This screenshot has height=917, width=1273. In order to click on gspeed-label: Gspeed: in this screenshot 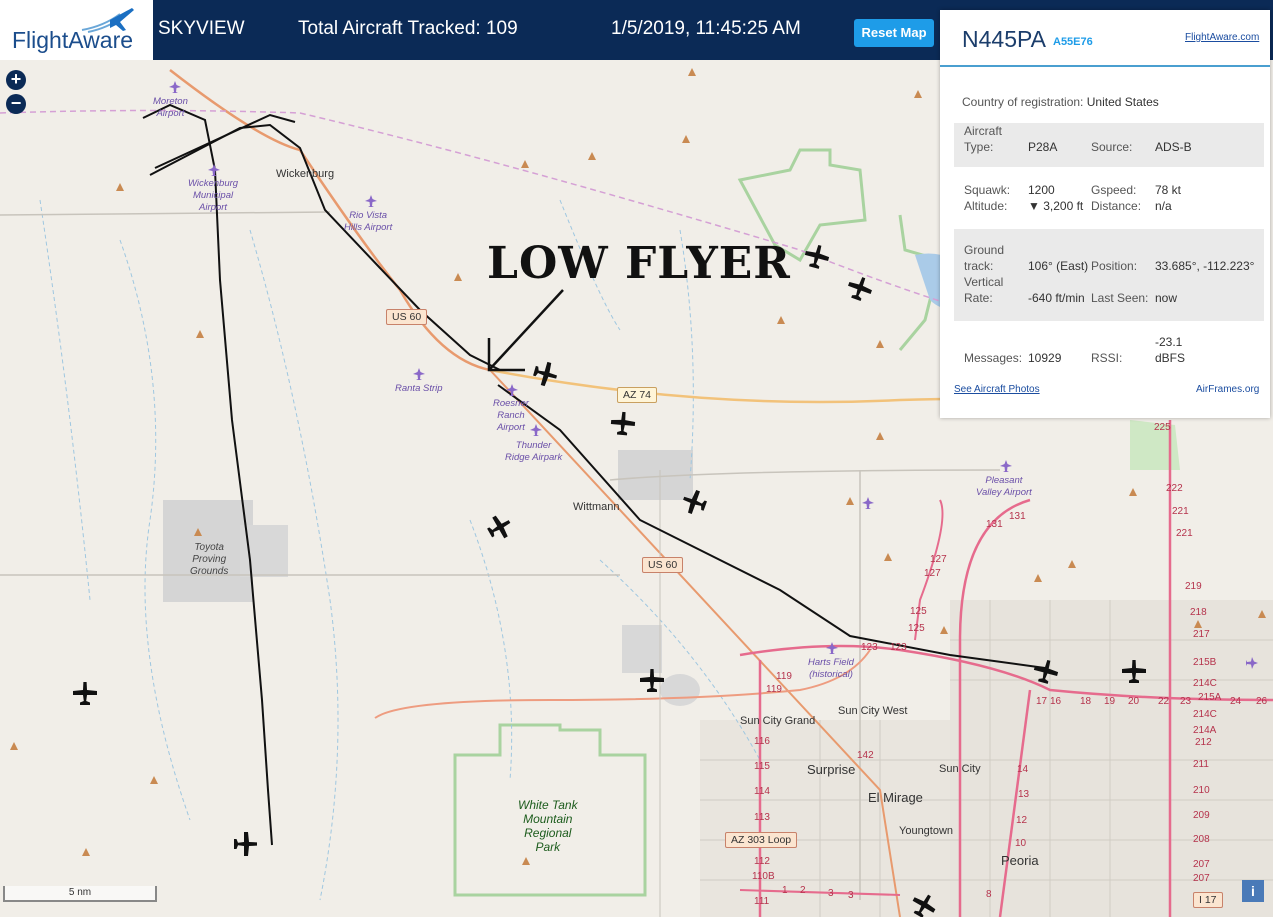, I will do `click(1114, 190)`.